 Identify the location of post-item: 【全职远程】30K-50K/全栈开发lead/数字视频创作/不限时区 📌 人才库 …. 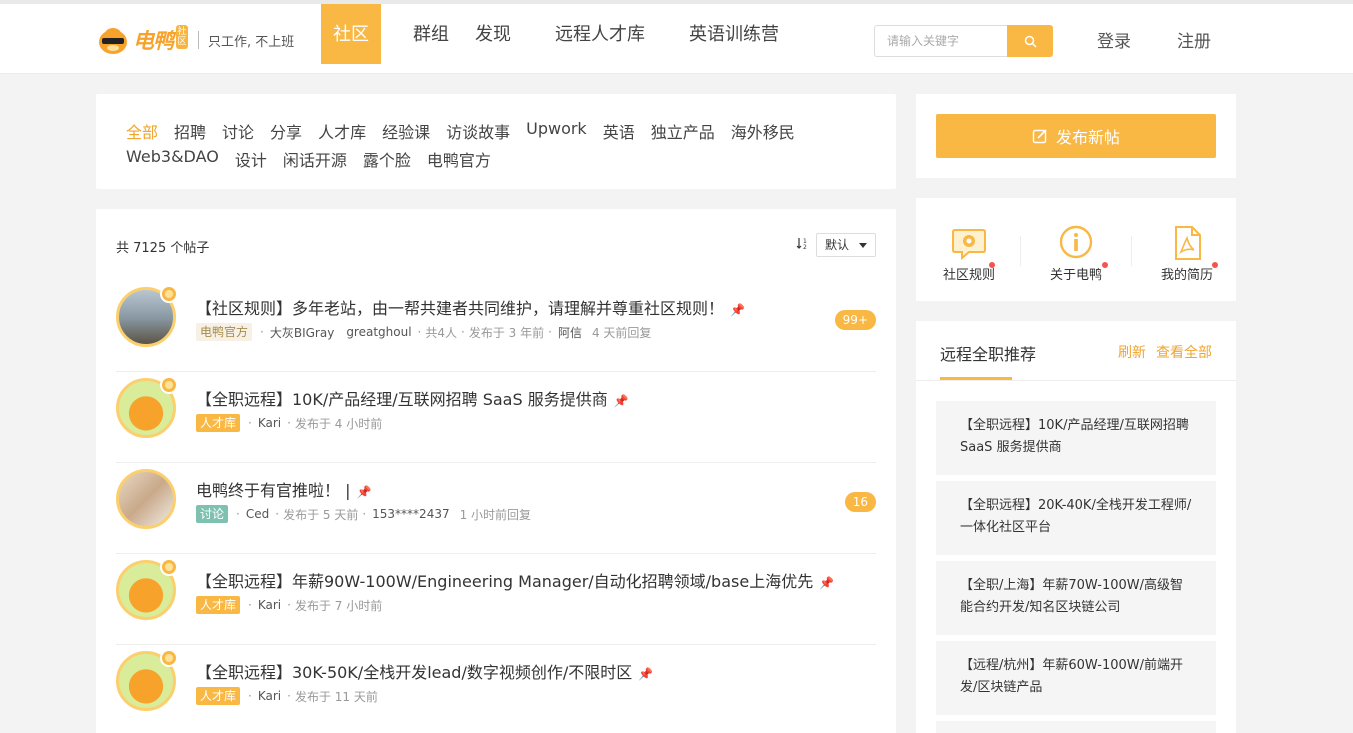
(496, 689).